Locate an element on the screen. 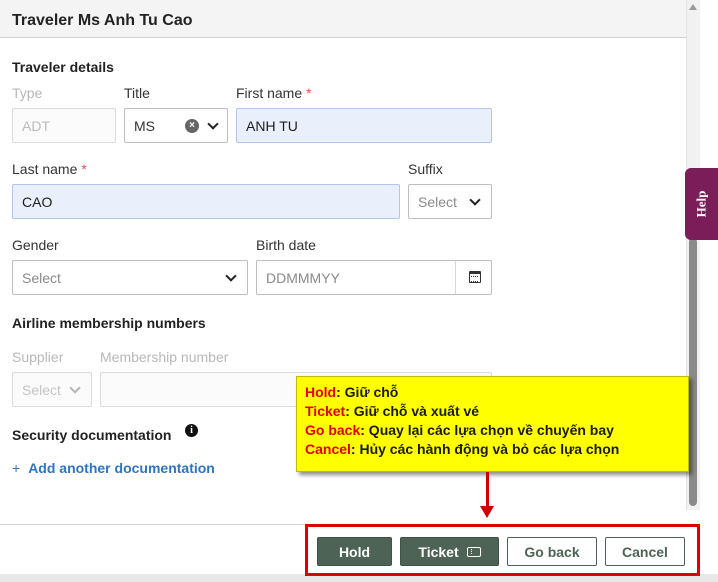 Image resolution: width=718 pixels, height=582 pixels. traveler-details-heading: Traveler details is located at coordinates (63, 67).